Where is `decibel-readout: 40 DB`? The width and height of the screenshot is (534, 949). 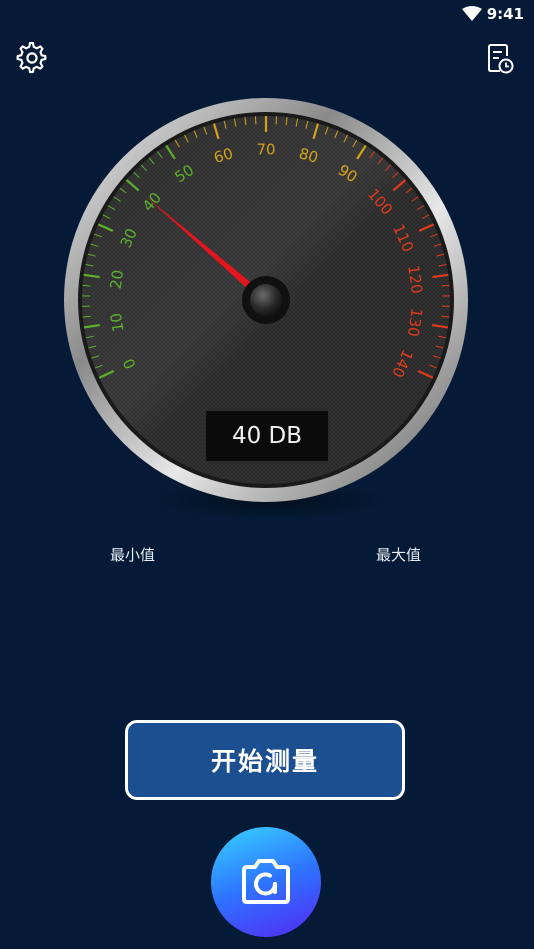
decibel-readout: 40 DB is located at coordinates (267, 436).